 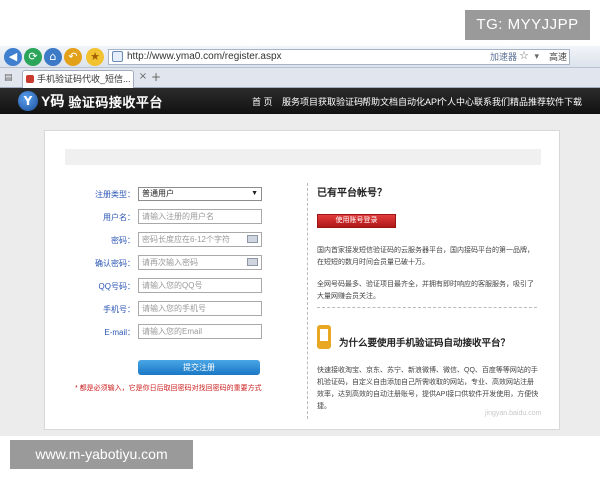 What do you see at coordinates (101, 454) in the screenshot?
I see `watermark-site: www.m-yabotiyu.com` at bounding box center [101, 454].